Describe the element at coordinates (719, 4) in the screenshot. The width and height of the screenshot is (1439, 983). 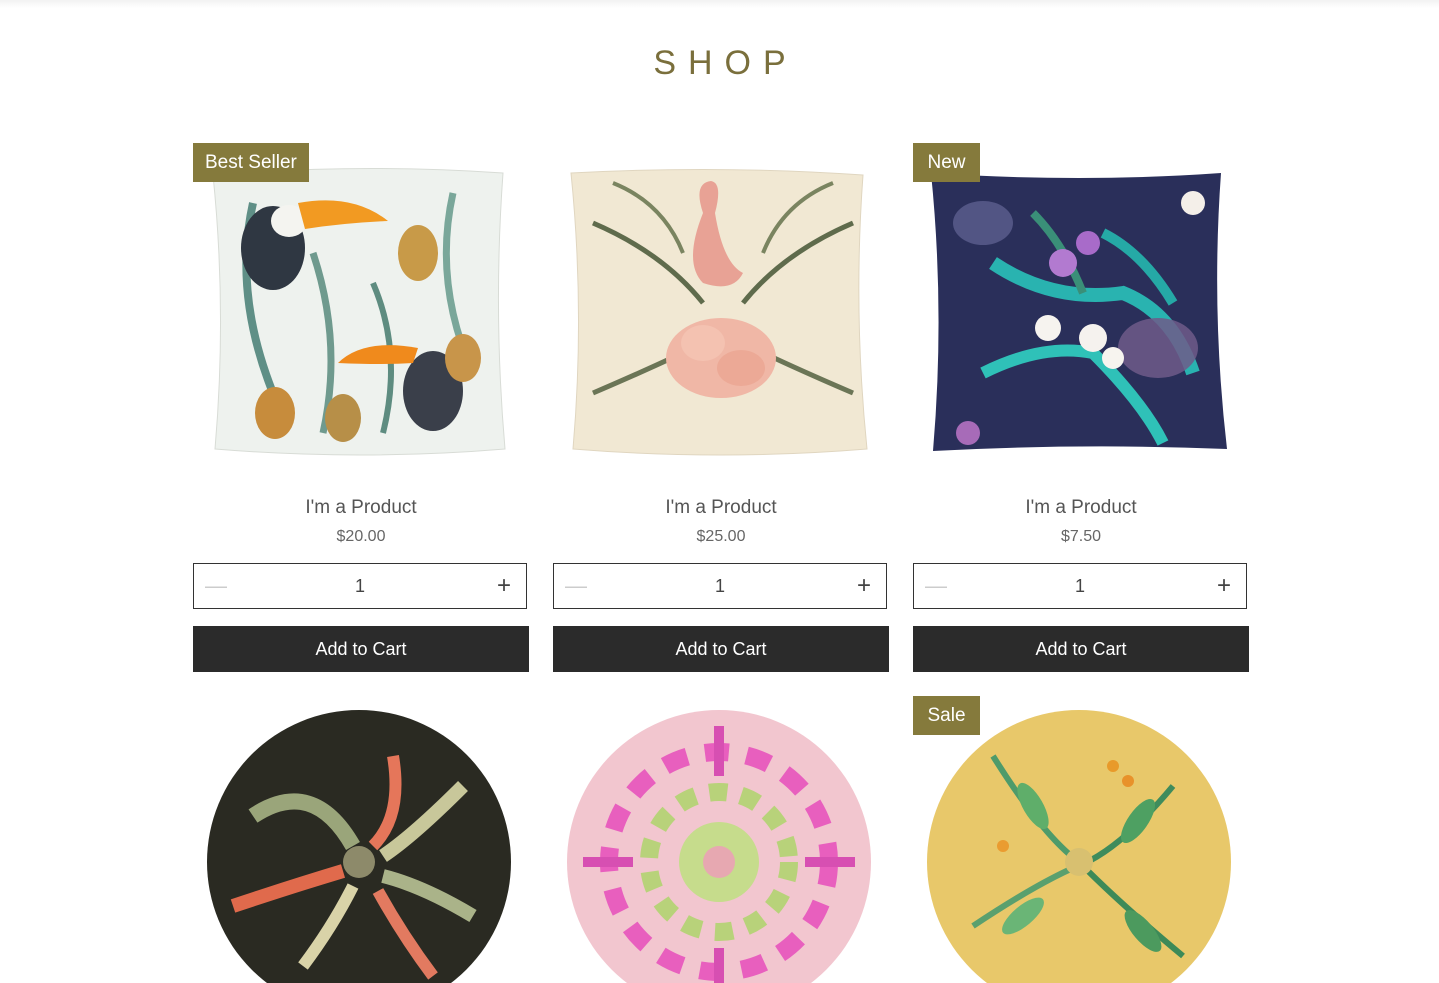
I see `top-strip` at that location.